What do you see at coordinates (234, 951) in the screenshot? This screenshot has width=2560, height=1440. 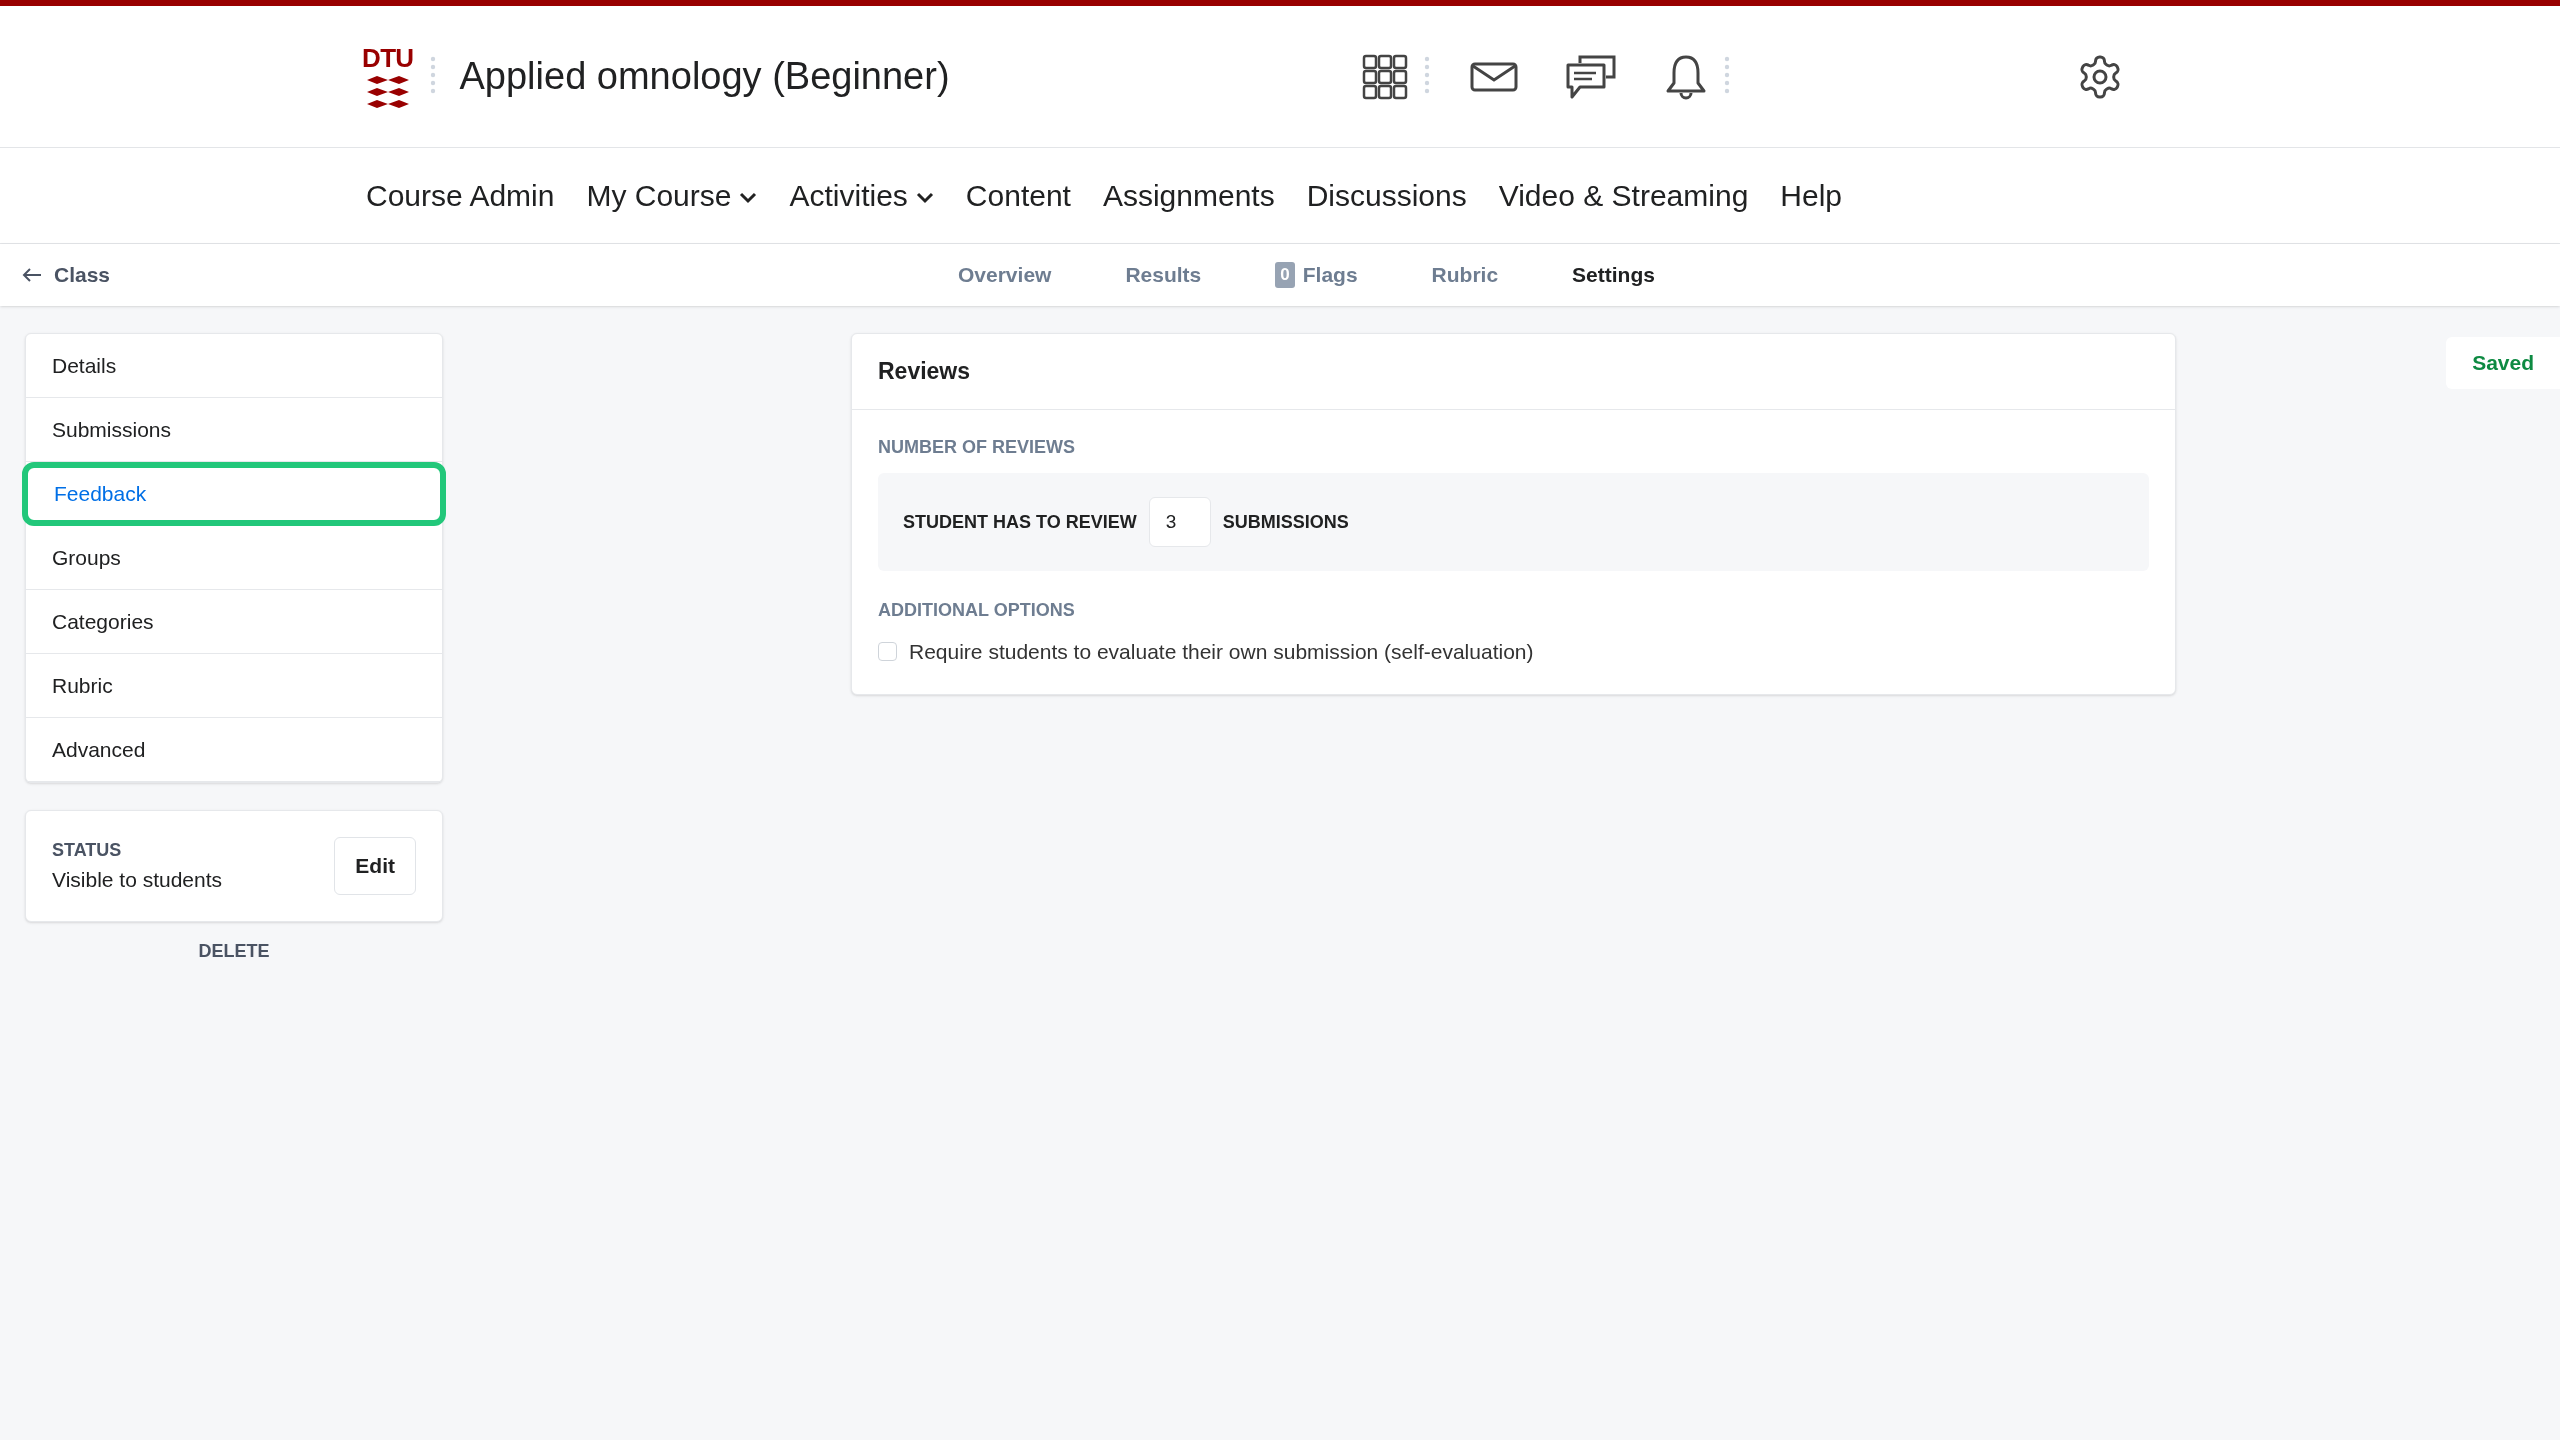 I see `delete-button: DELETE` at bounding box center [234, 951].